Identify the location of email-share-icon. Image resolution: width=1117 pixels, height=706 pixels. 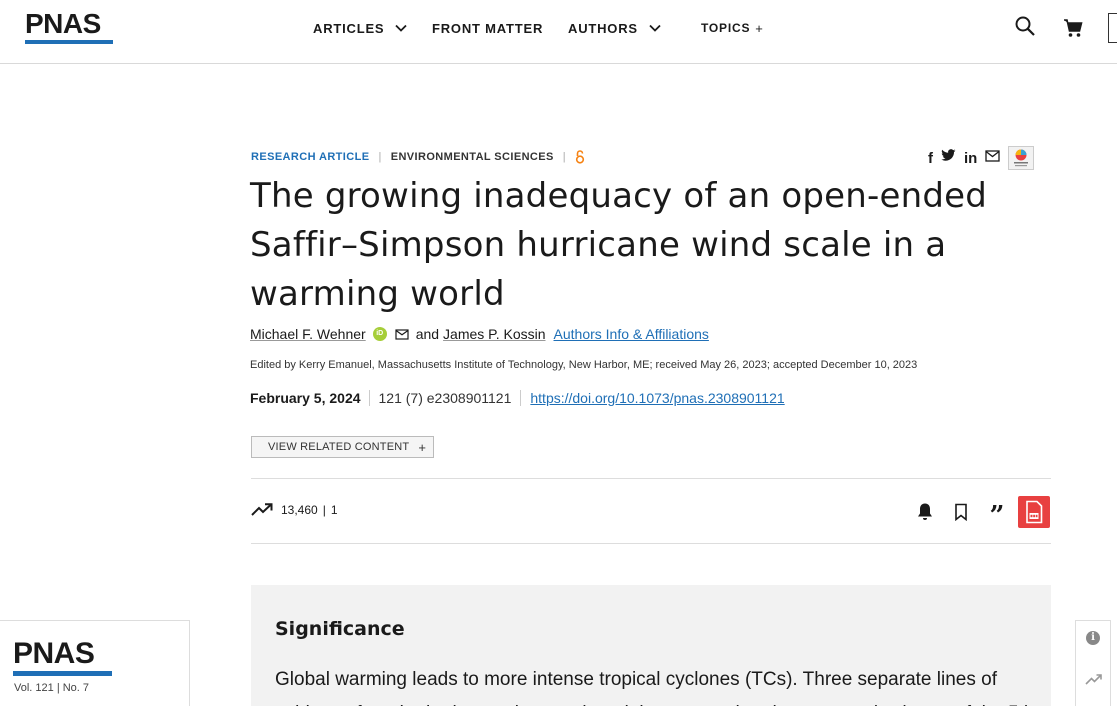
(992, 158).